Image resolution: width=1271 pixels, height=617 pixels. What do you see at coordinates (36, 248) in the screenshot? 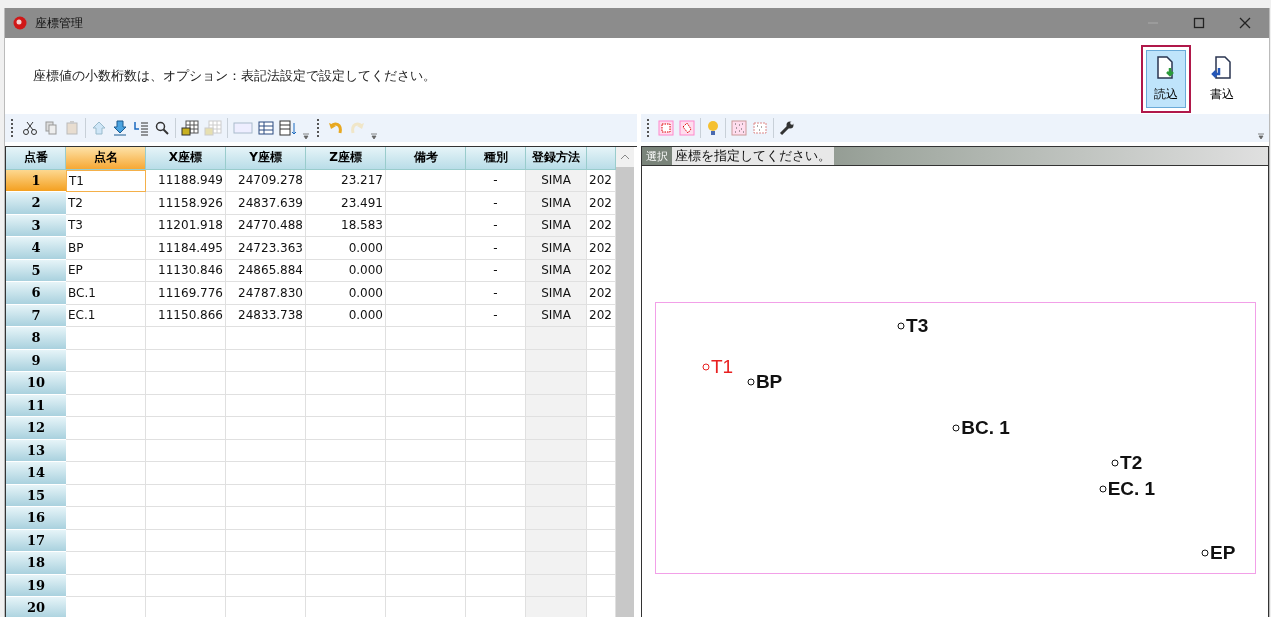
I see `row-number: 4` at bounding box center [36, 248].